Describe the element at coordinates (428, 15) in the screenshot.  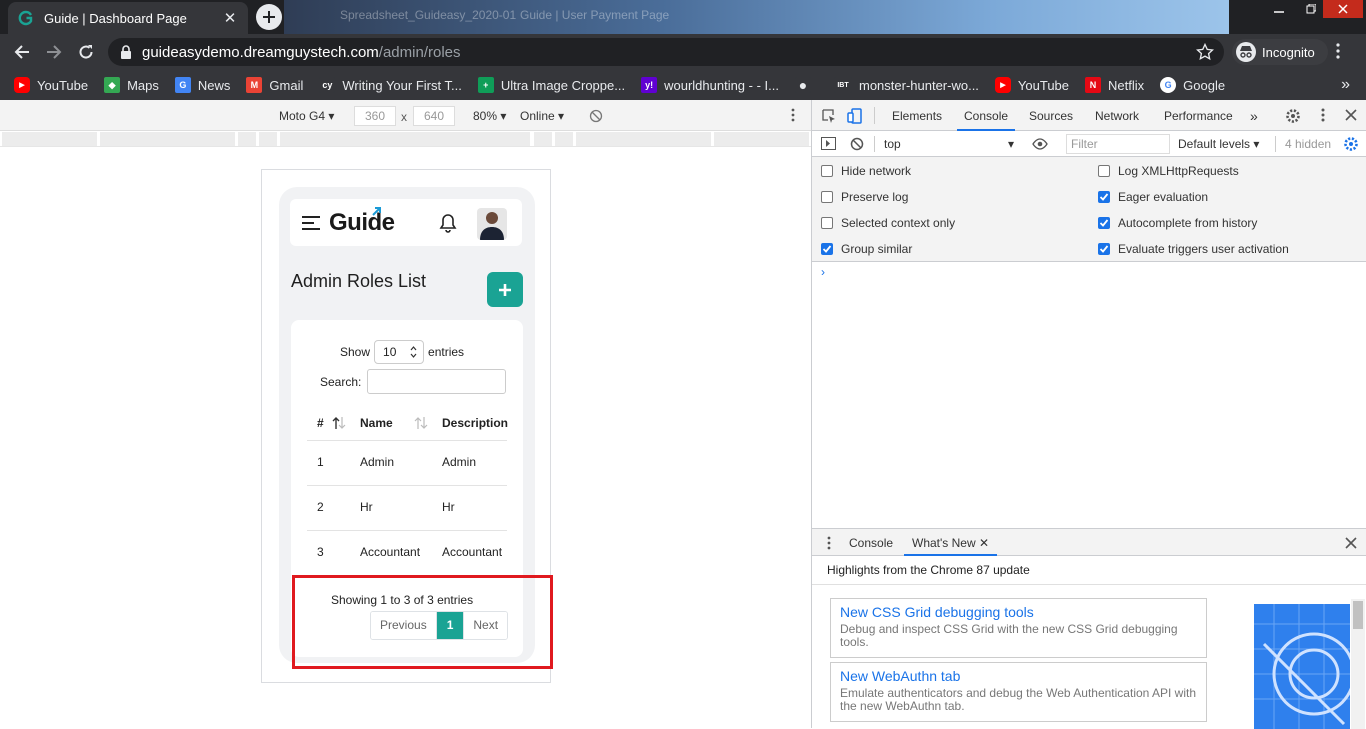
I see `background-tab: Spreadsheet_Guideasy_2020-01` at that location.